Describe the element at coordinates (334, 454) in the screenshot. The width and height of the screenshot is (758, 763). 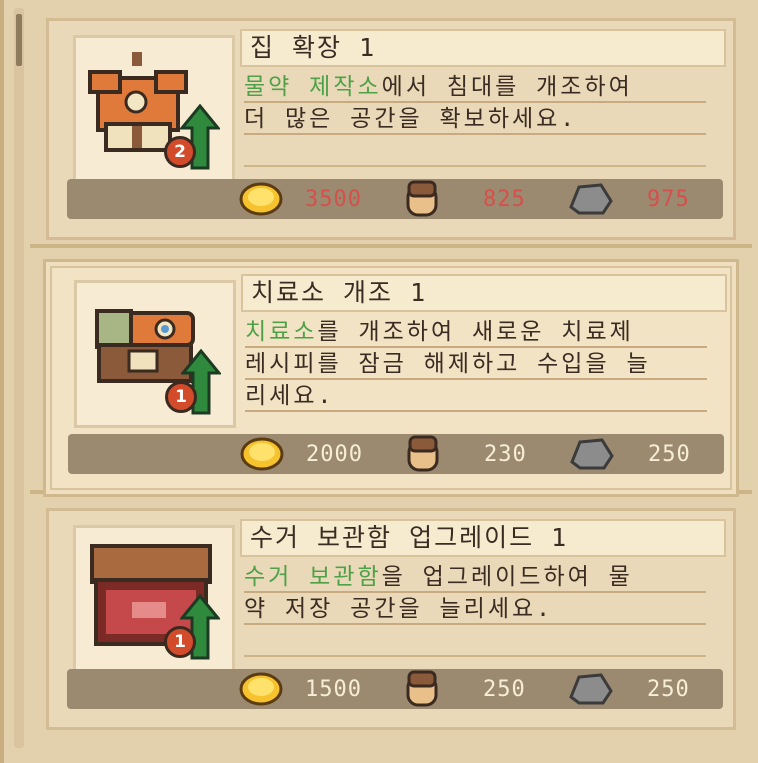
I see `gold-cost: 2000` at that location.